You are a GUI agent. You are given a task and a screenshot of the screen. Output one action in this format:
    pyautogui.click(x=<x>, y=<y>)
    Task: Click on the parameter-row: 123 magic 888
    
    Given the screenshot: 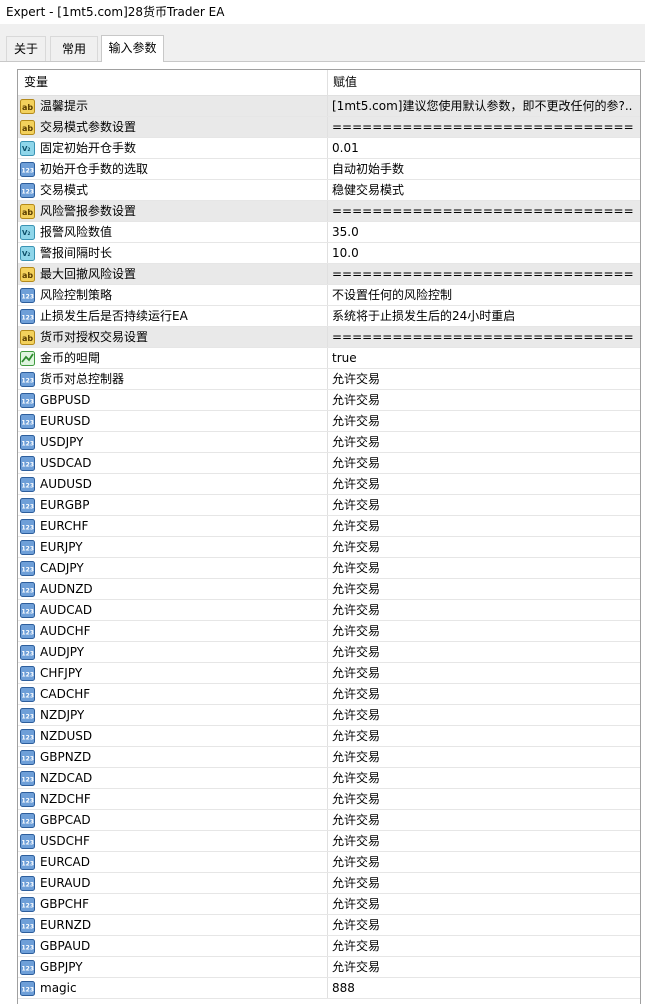 What is the action you would take?
    pyautogui.click(x=329, y=988)
    